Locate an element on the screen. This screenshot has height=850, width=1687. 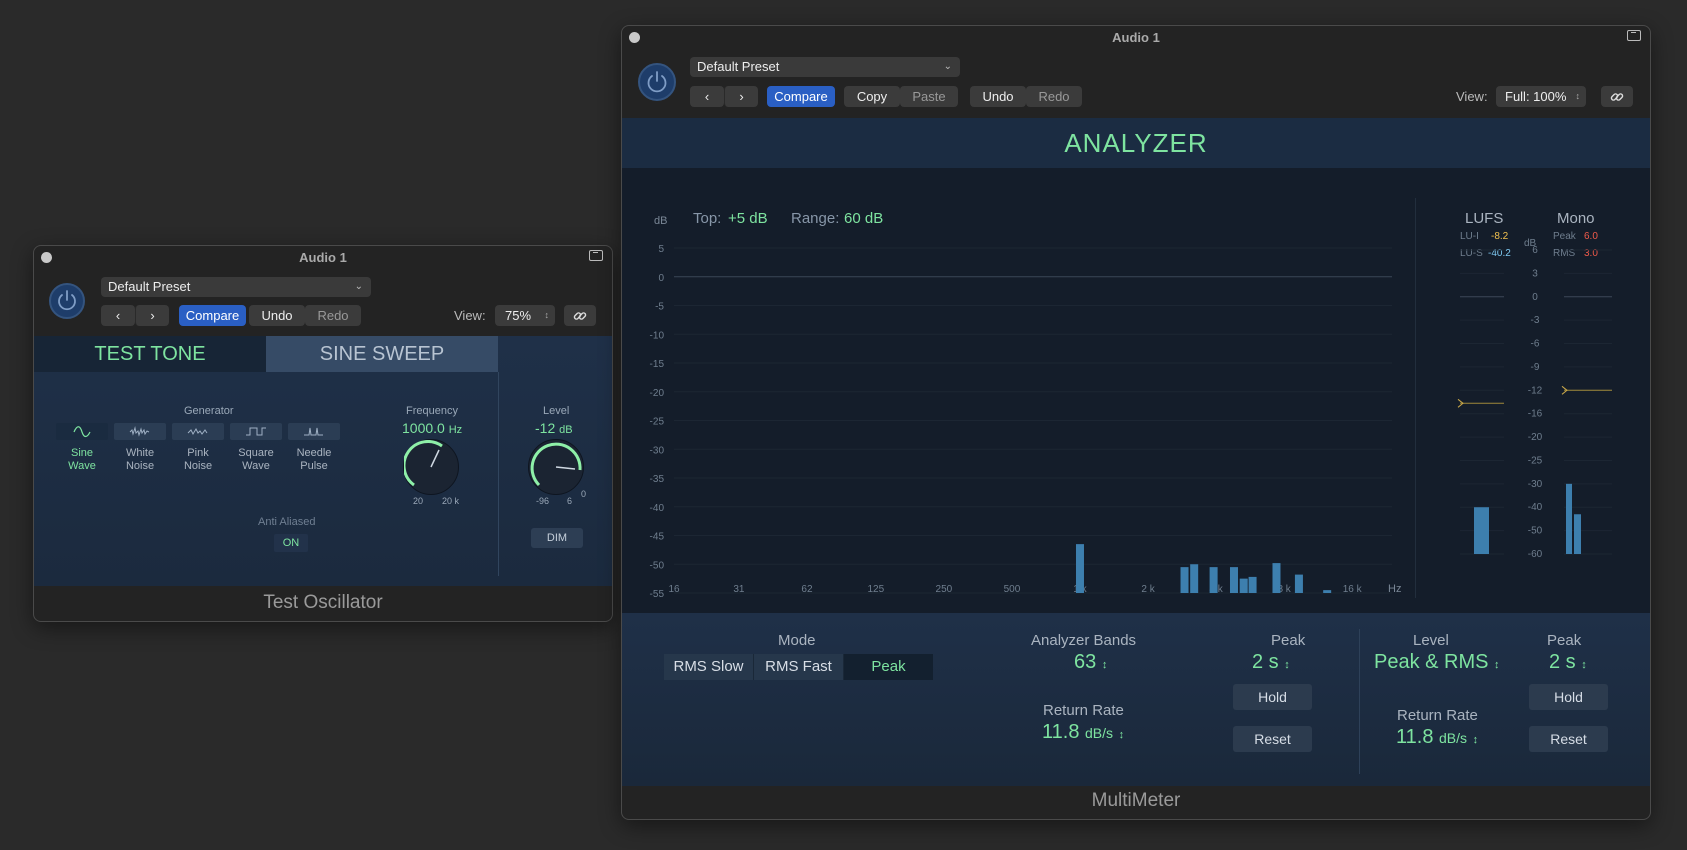
view-zoom-value: Full: 100% is located at coordinates (1536, 96).